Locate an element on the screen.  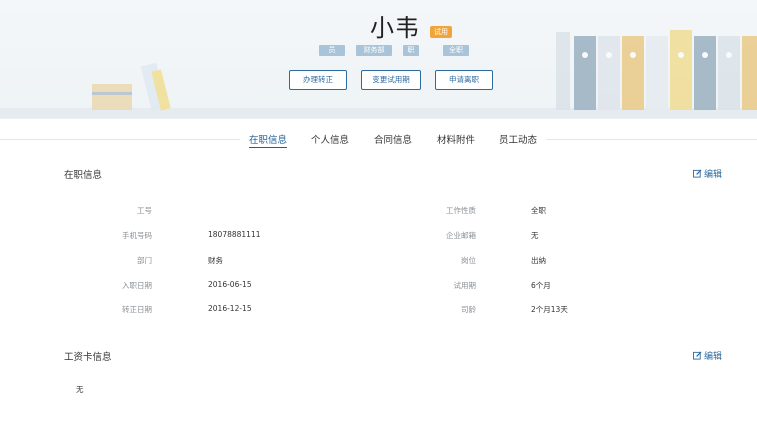
field-label-work-type: 工作性质 is located at coordinates (461, 210).